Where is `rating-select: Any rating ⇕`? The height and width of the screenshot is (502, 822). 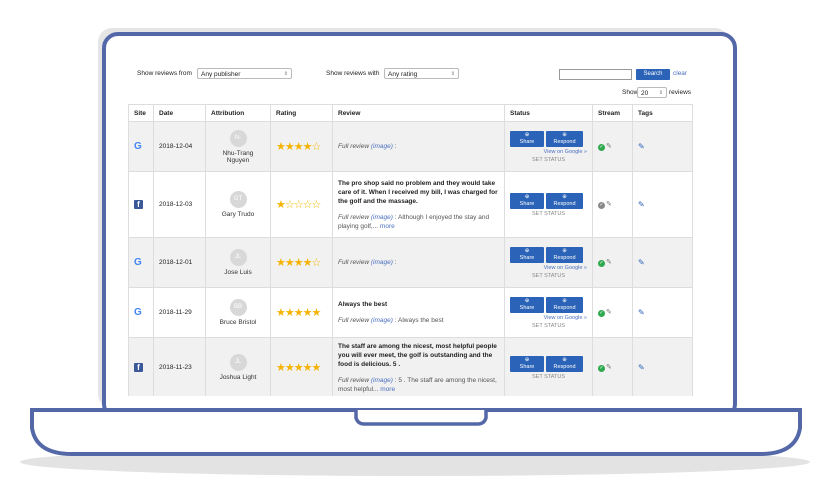 rating-select: Any rating ⇕ is located at coordinates (421, 73).